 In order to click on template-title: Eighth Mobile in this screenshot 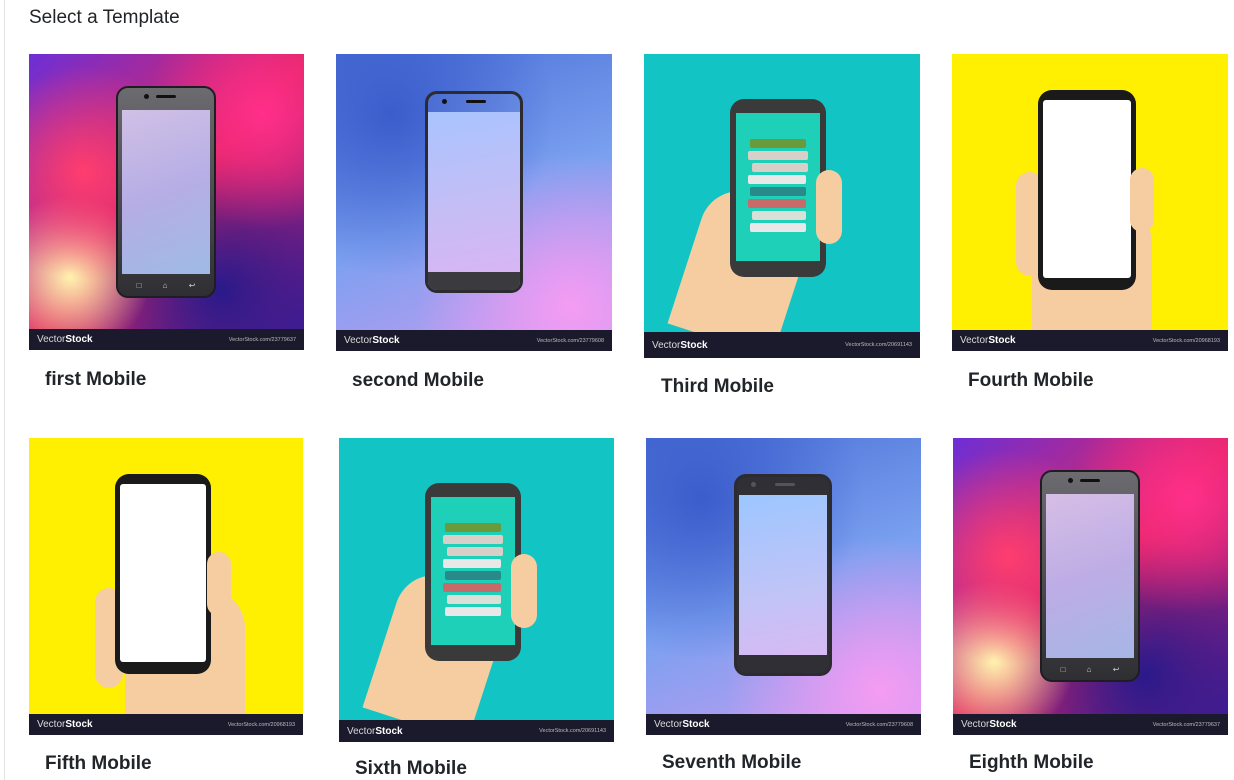, I will do `click(1031, 762)`.